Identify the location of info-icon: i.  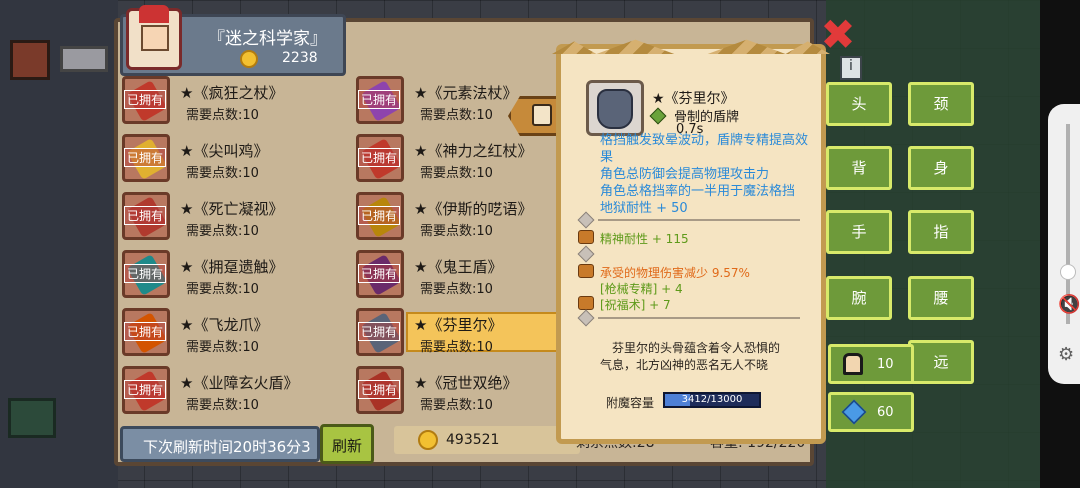
(851, 68).